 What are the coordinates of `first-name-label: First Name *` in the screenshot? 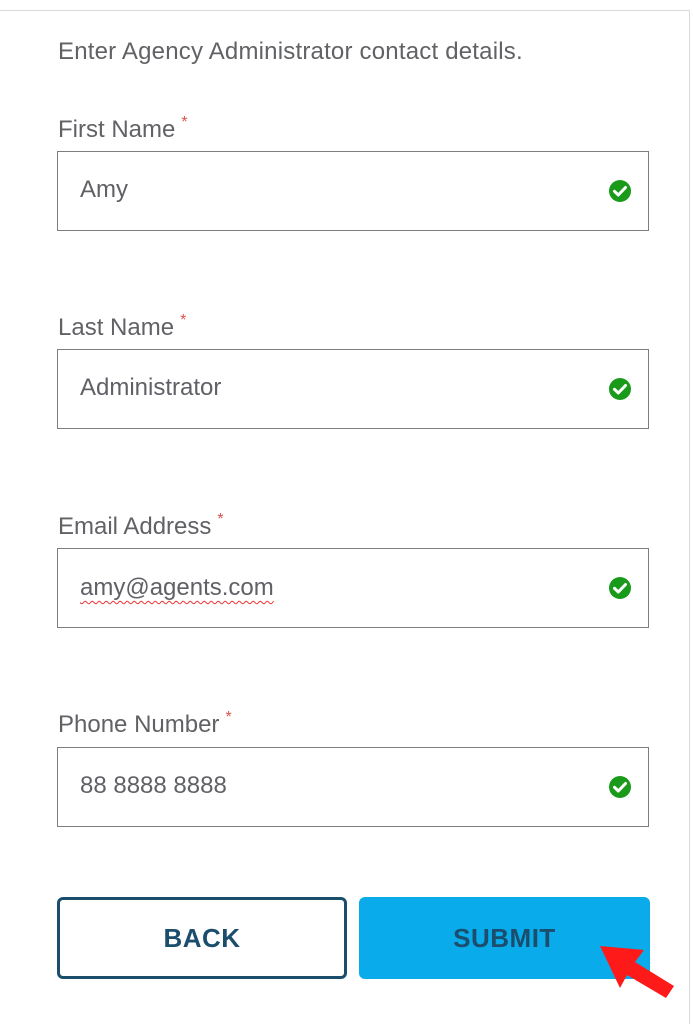 It's located at (123, 129).